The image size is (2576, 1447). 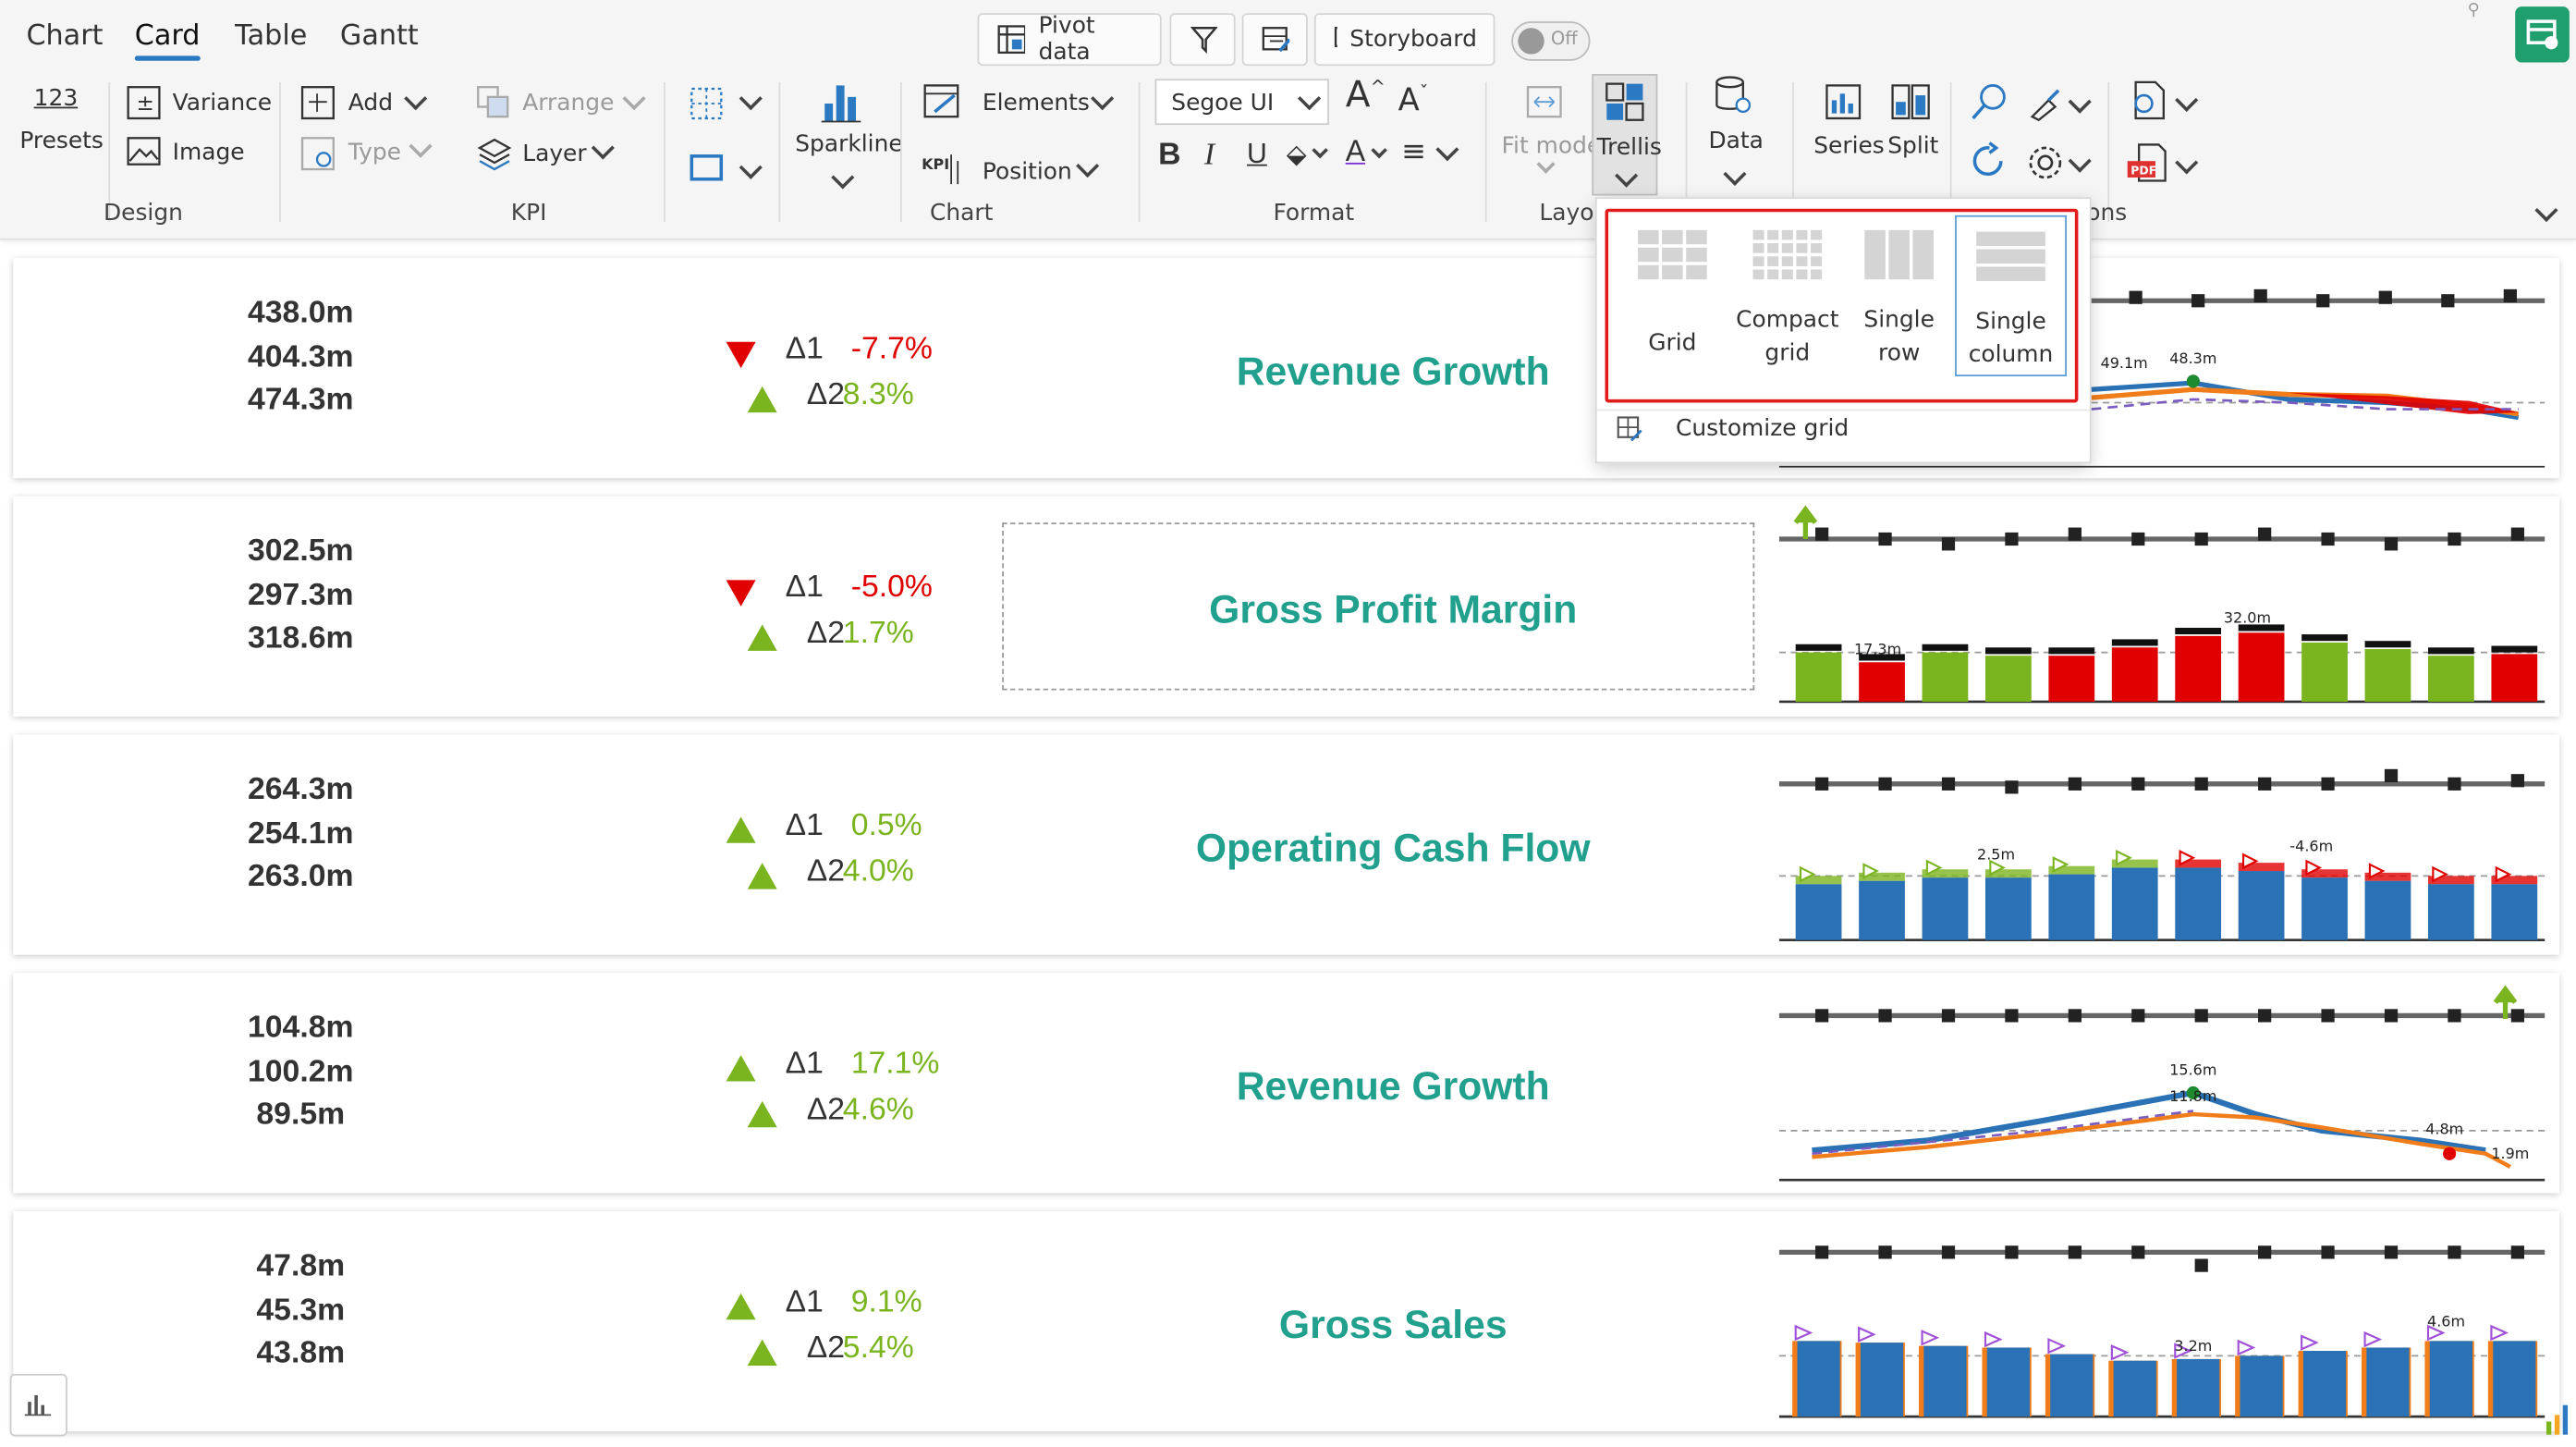 I want to click on chart-view-icon, so click(x=38, y=1405).